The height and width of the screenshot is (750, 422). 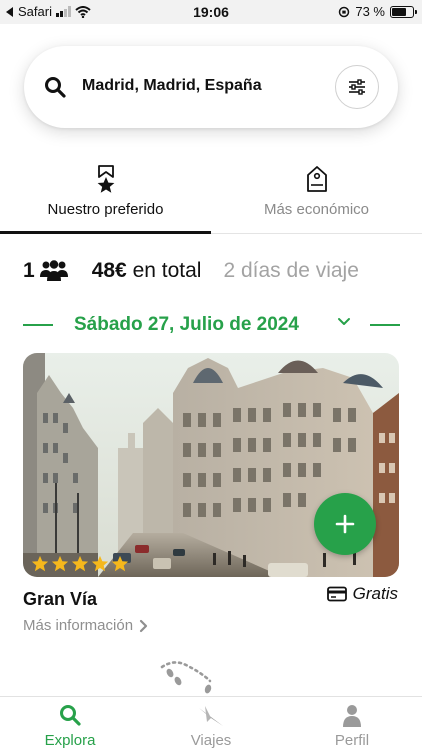 What do you see at coordinates (291, 270) in the screenshot?
I see `trip-duration: 2 días de viaje` at bounding box center [291, 270].